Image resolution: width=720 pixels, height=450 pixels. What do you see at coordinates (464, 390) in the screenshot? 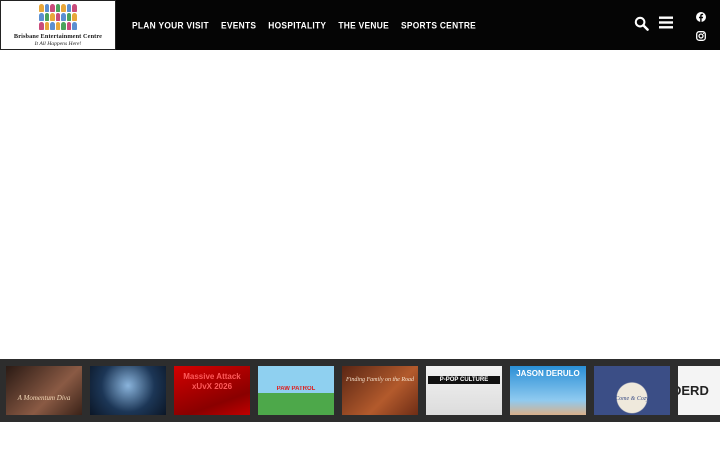
I see `event-tile: P-POP CULTURE` at bounding box center [464, 390].